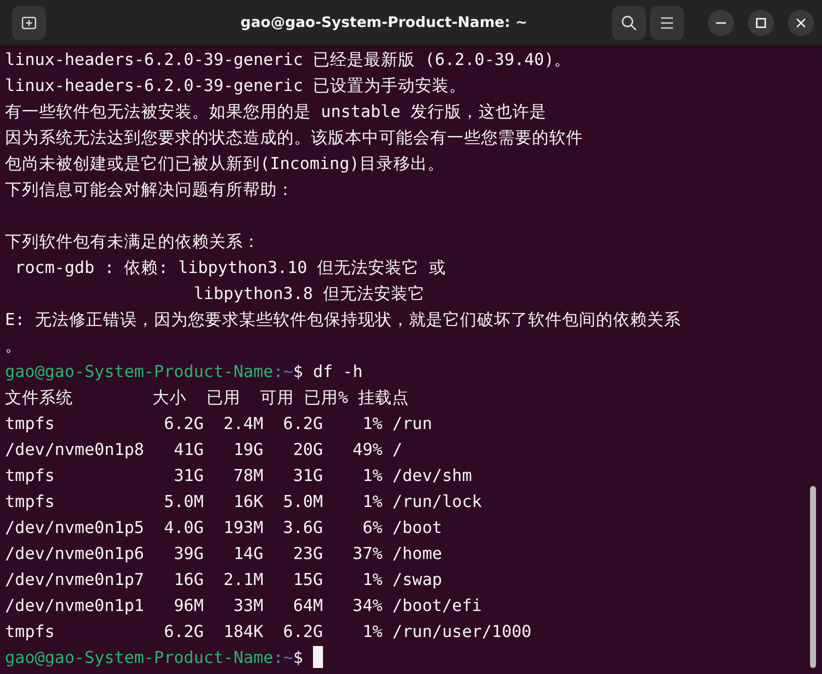 The height and width of the screenshot is (674, 822). Describe the element at coordinates (218, 424) in the screenshot. I see `output-line: tmpfs 6.2G 2.4M 6.2G 1% /run` at that location.